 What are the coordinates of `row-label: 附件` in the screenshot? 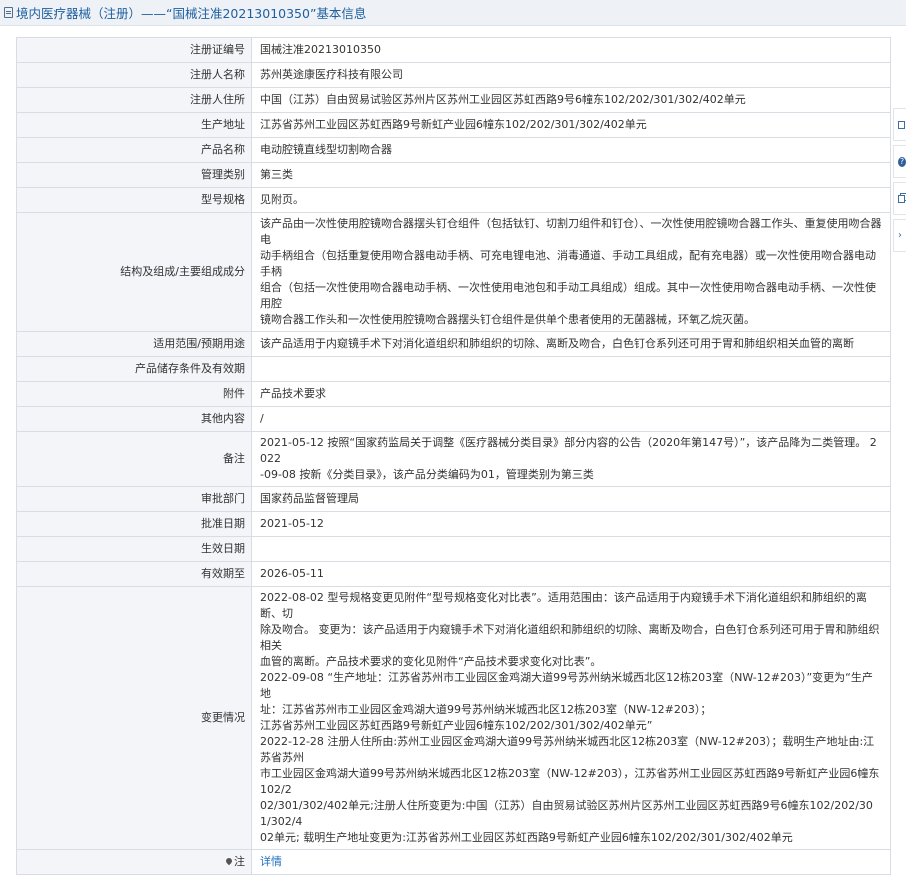 It's located at (134, 394).